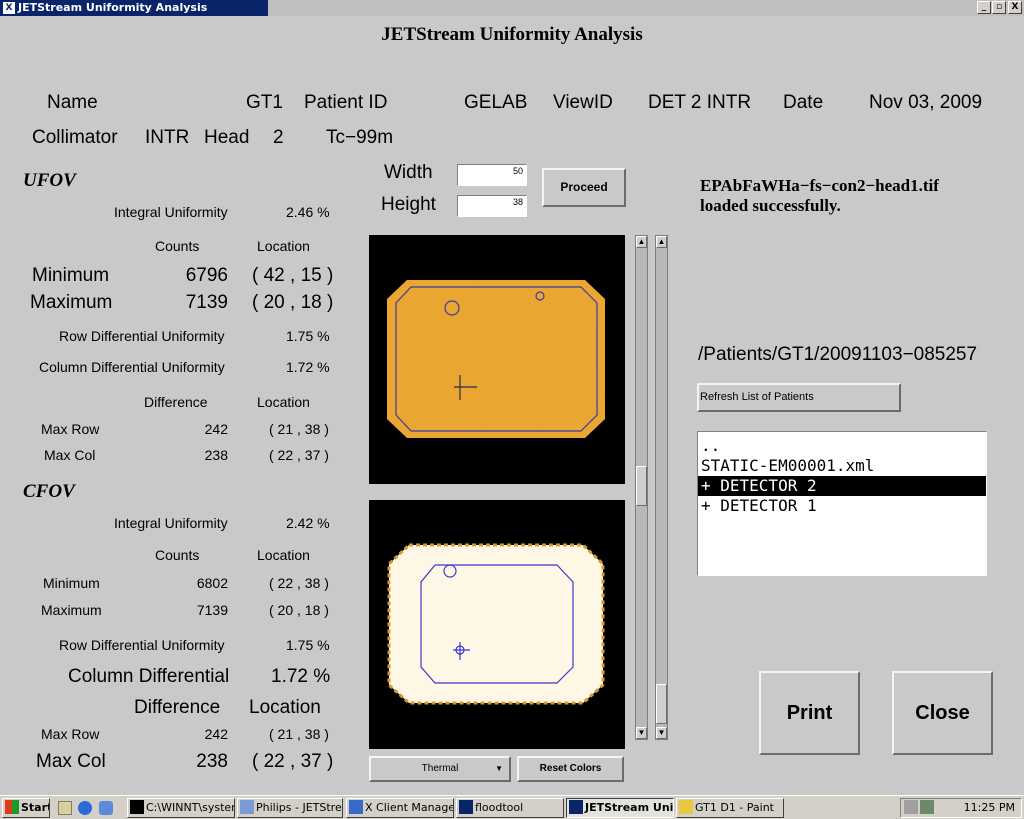 This screenshot has width=1024, height=819. I want to click on image-scrollbar-left: ▲ ▼, so click(641, 487).